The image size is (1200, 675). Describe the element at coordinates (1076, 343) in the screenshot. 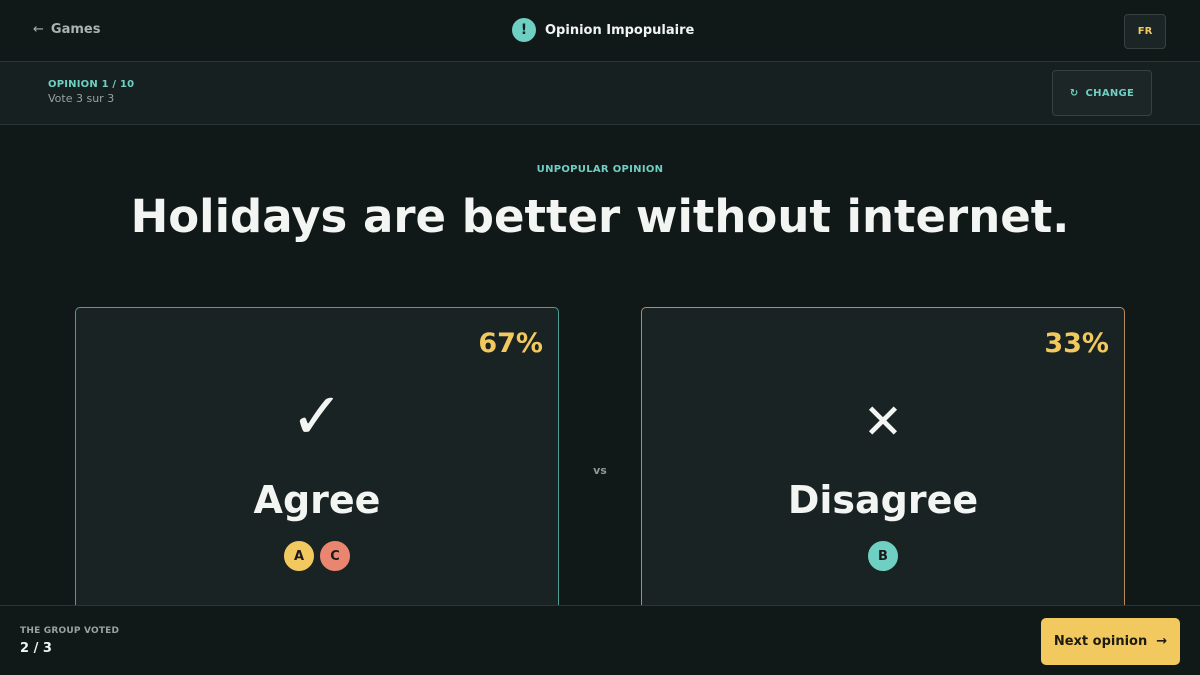

I see `disagree-percentage: 33%` at that location.